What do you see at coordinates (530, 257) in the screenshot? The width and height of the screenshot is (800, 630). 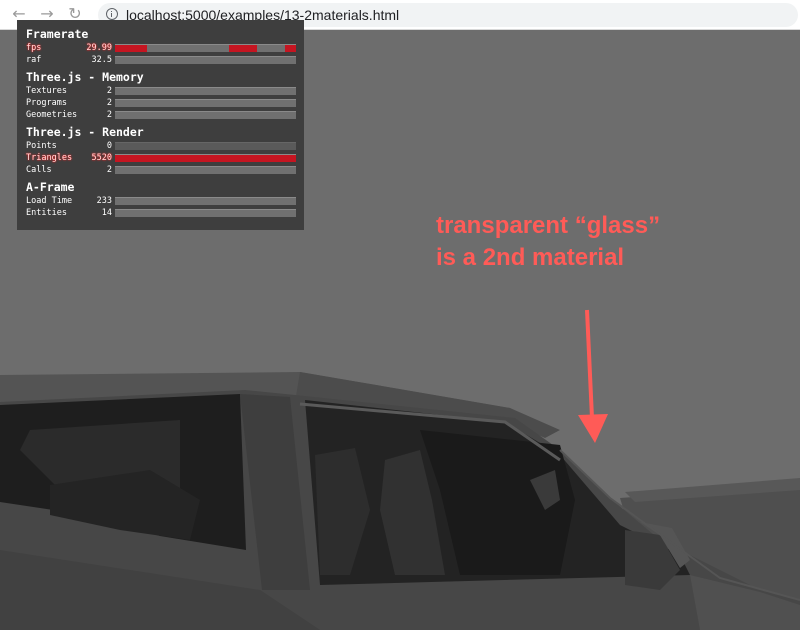 I see `annotation-line-2: is a 2nd material` at bounding box center [530, 257].